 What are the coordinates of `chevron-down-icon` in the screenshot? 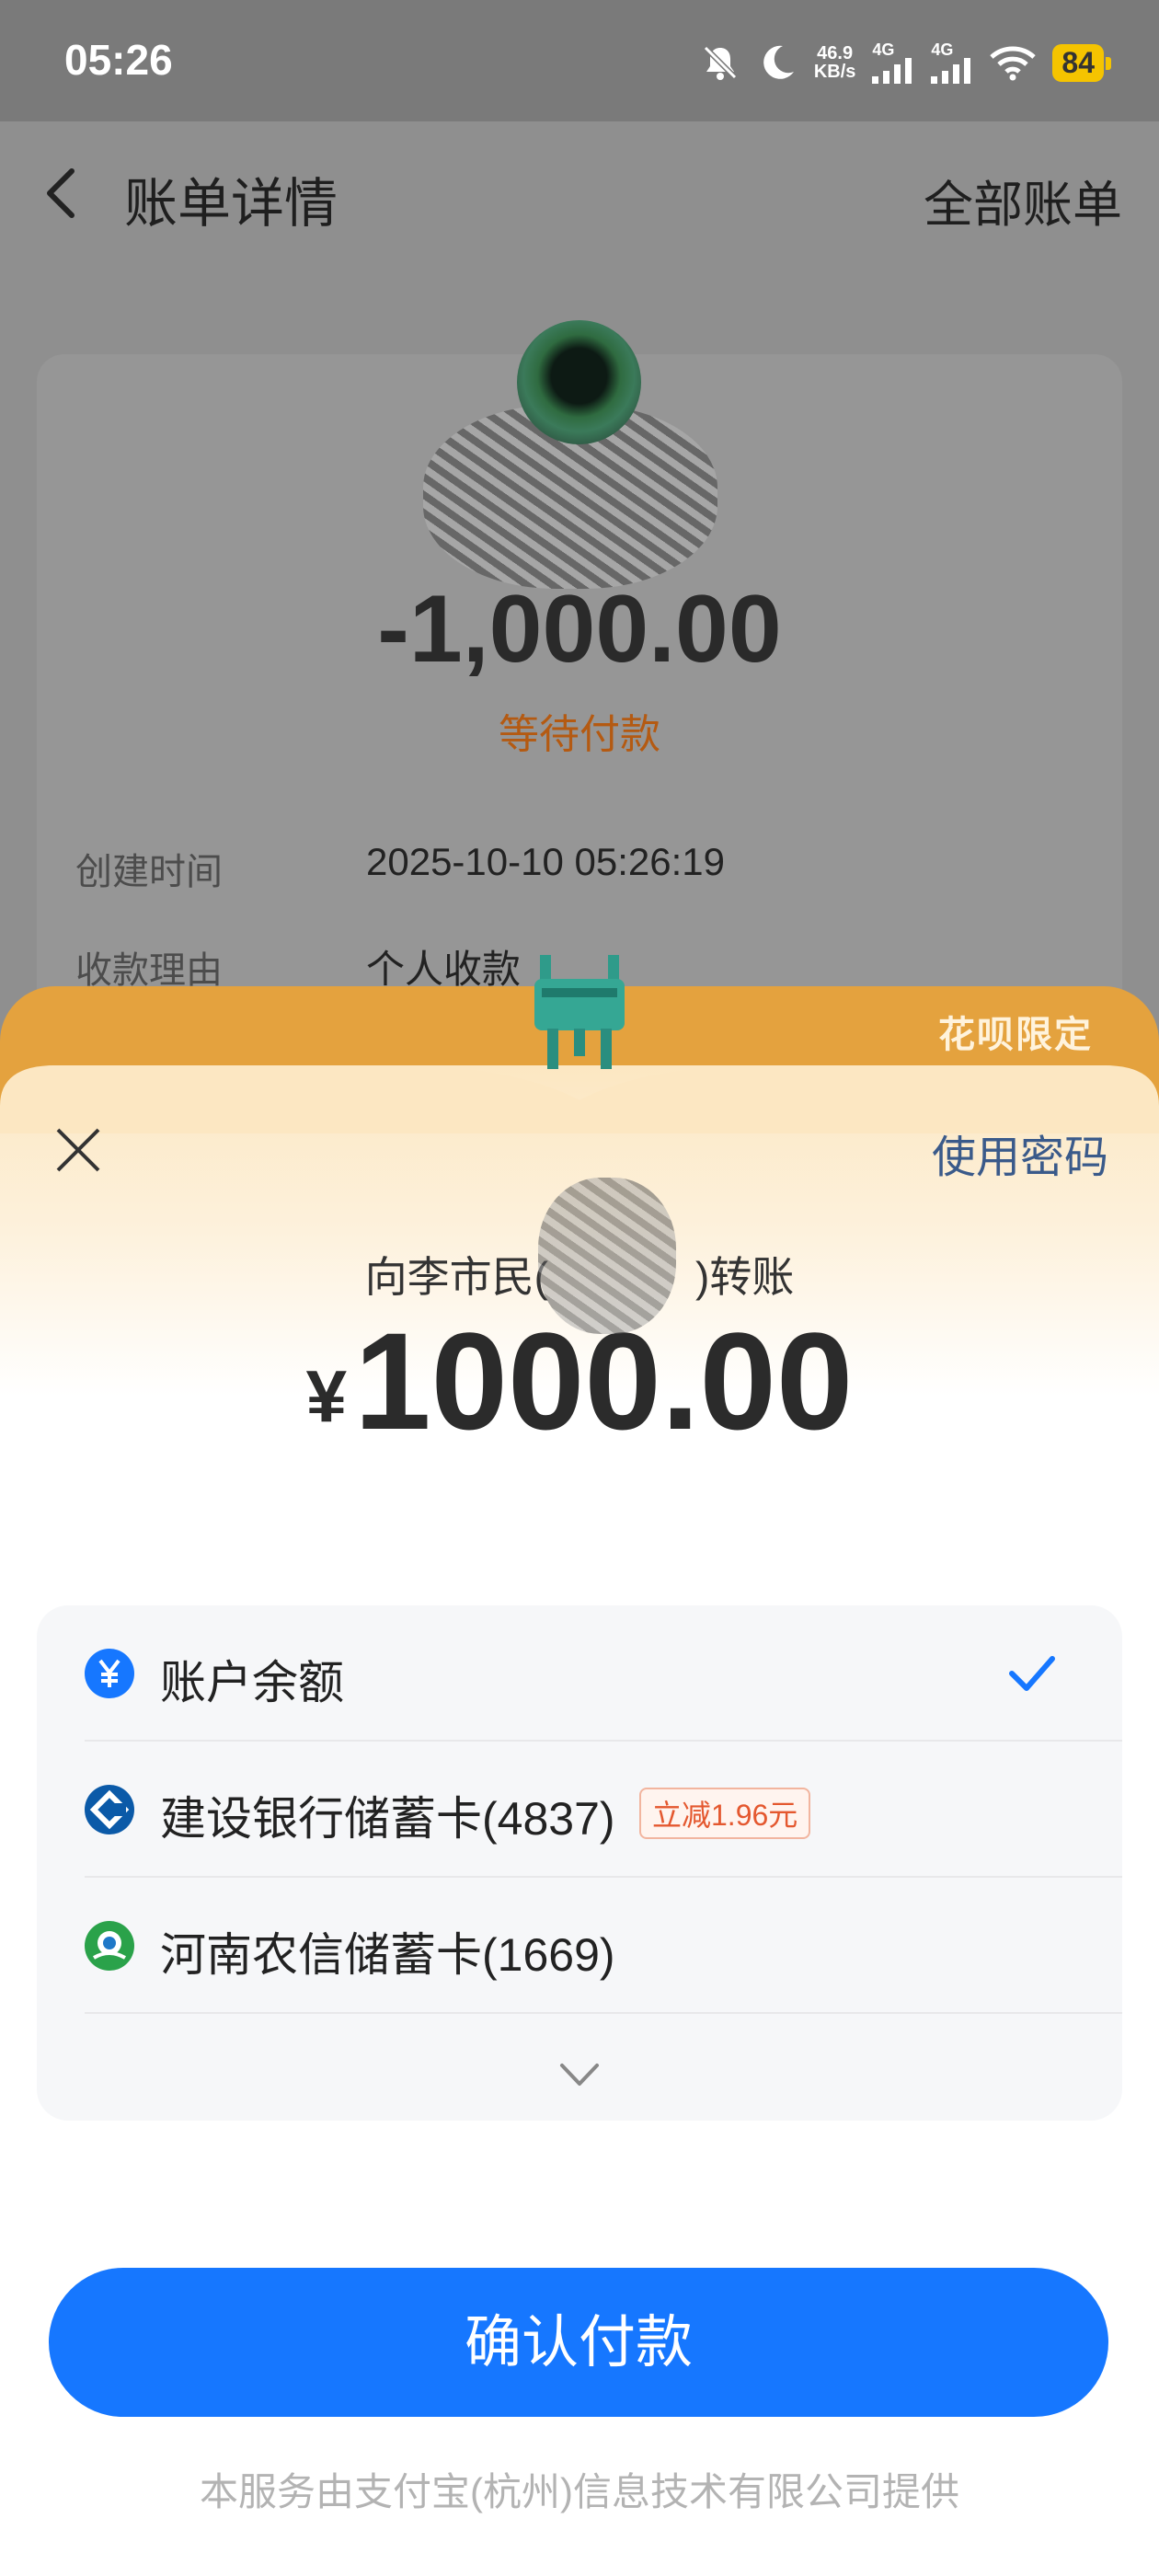 It's located at (579, 2074).